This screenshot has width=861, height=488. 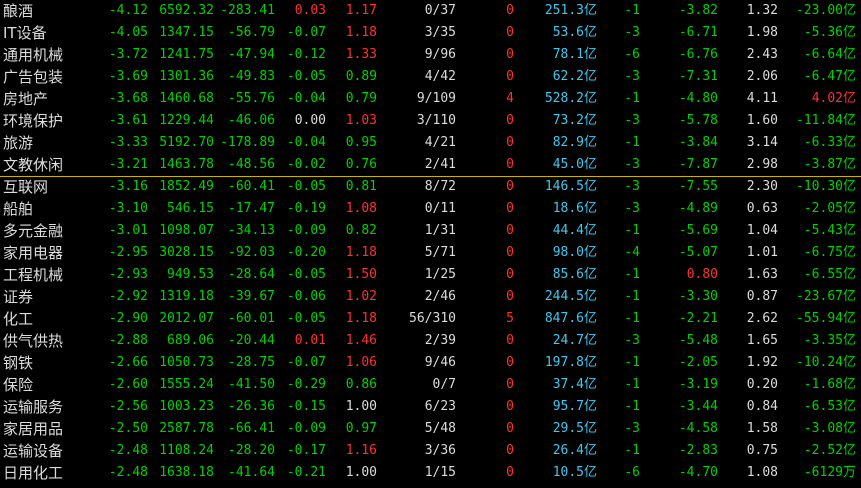 What do you see at coordinates (361, 142) in the screenshot?
I see `volume-ratio: 0.95` at bounding box center [361, 142].